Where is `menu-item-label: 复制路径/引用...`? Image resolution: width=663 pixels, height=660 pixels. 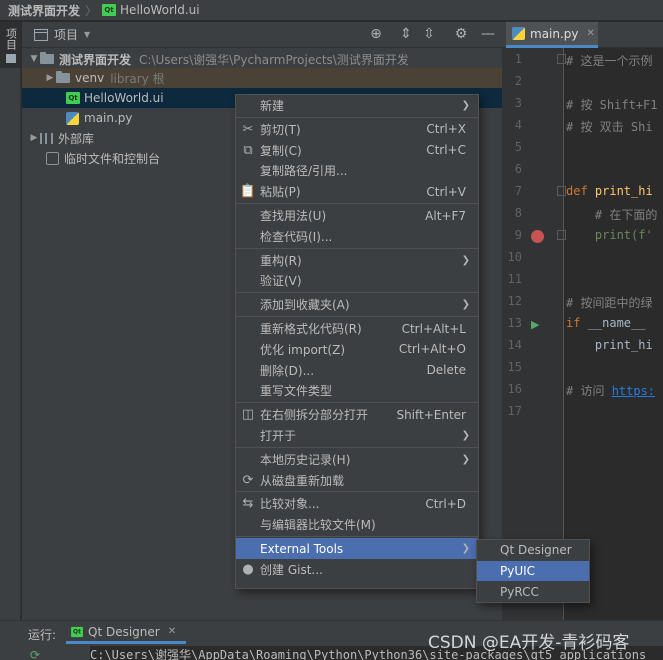 menu-item-label: 复制路径/引用... is located at coordinates (304, 171).